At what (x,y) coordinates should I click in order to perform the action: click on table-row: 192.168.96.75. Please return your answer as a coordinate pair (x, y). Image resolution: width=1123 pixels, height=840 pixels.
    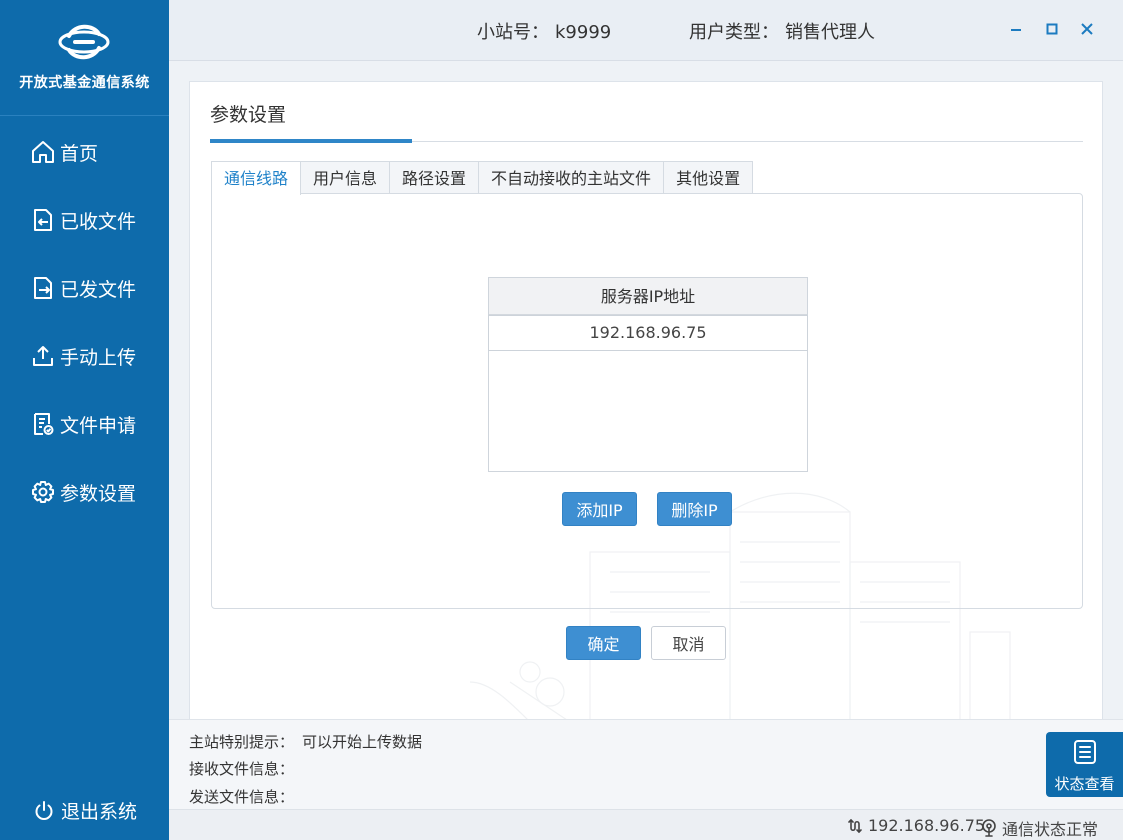
    Looking at the image, I should click on (648, 333).